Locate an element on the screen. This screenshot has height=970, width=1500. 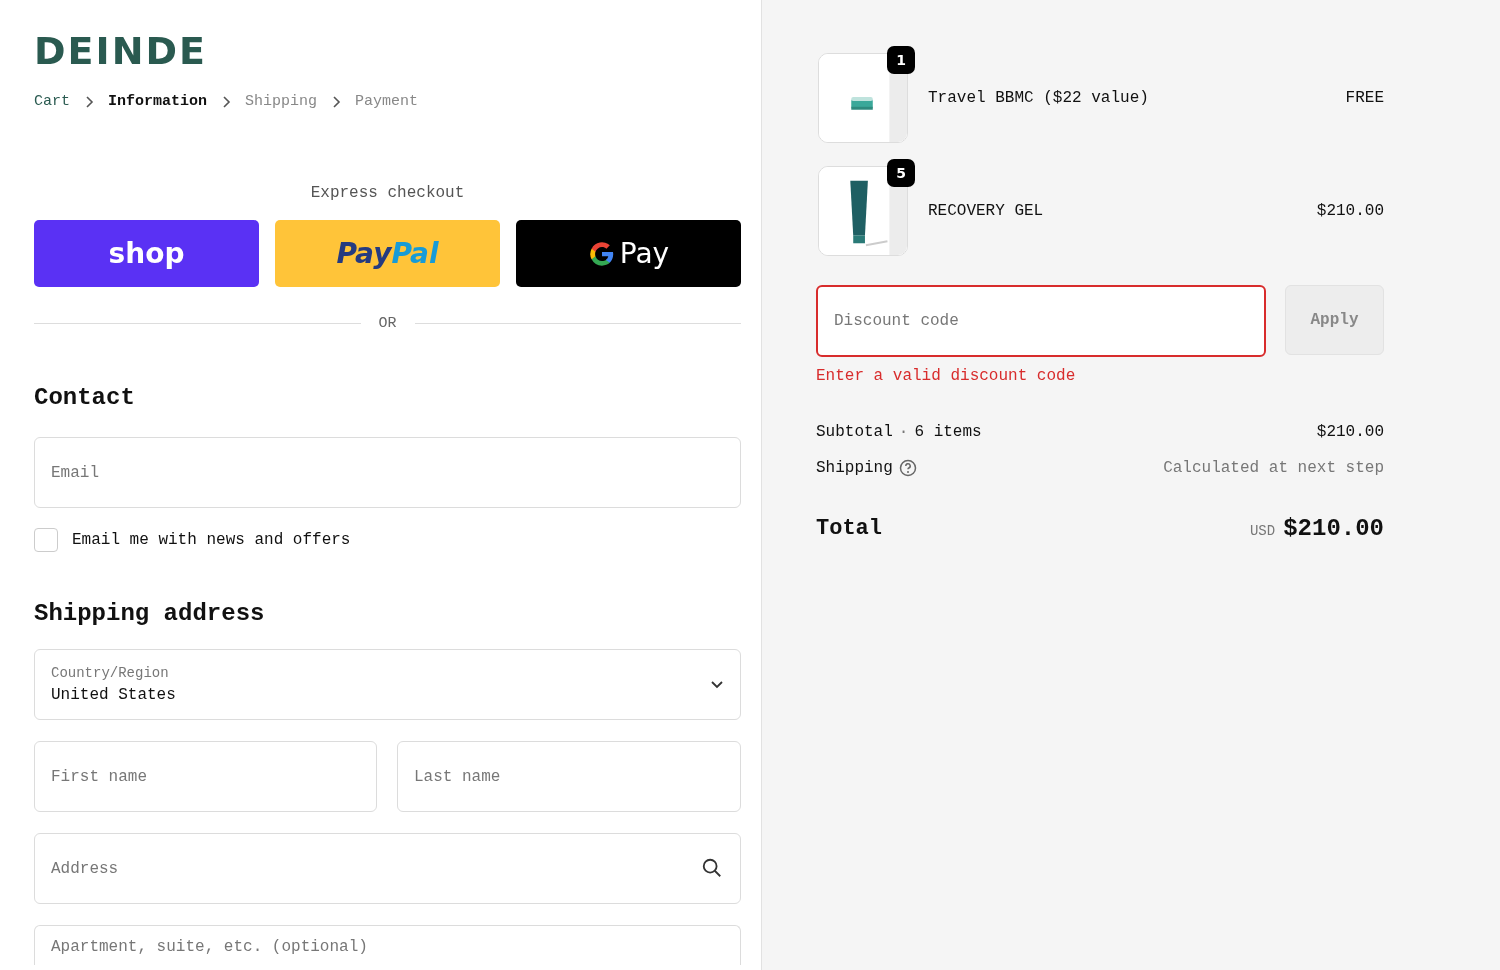
quantity-badge: 1 is located at coordinates (901, 60).